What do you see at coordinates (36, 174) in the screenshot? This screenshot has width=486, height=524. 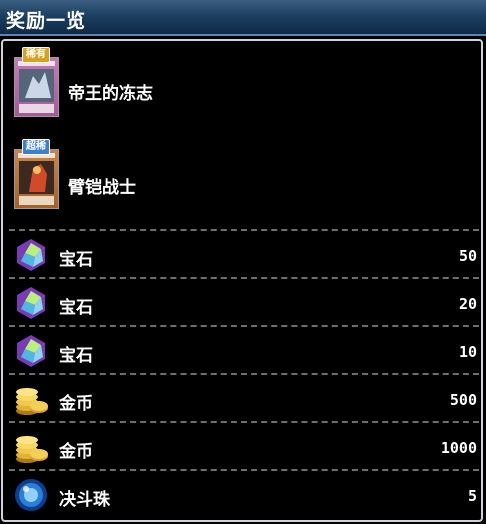 I see `card-image: 超稀` at bounding box center [36, 174].